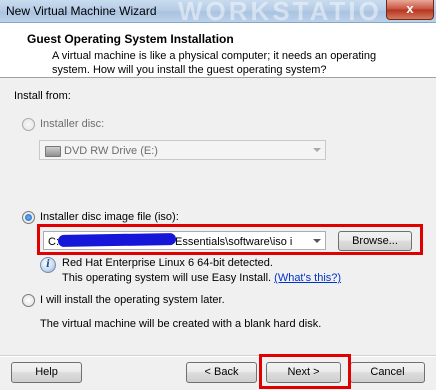  I want to click on install-later-radio, so click(28, 300).